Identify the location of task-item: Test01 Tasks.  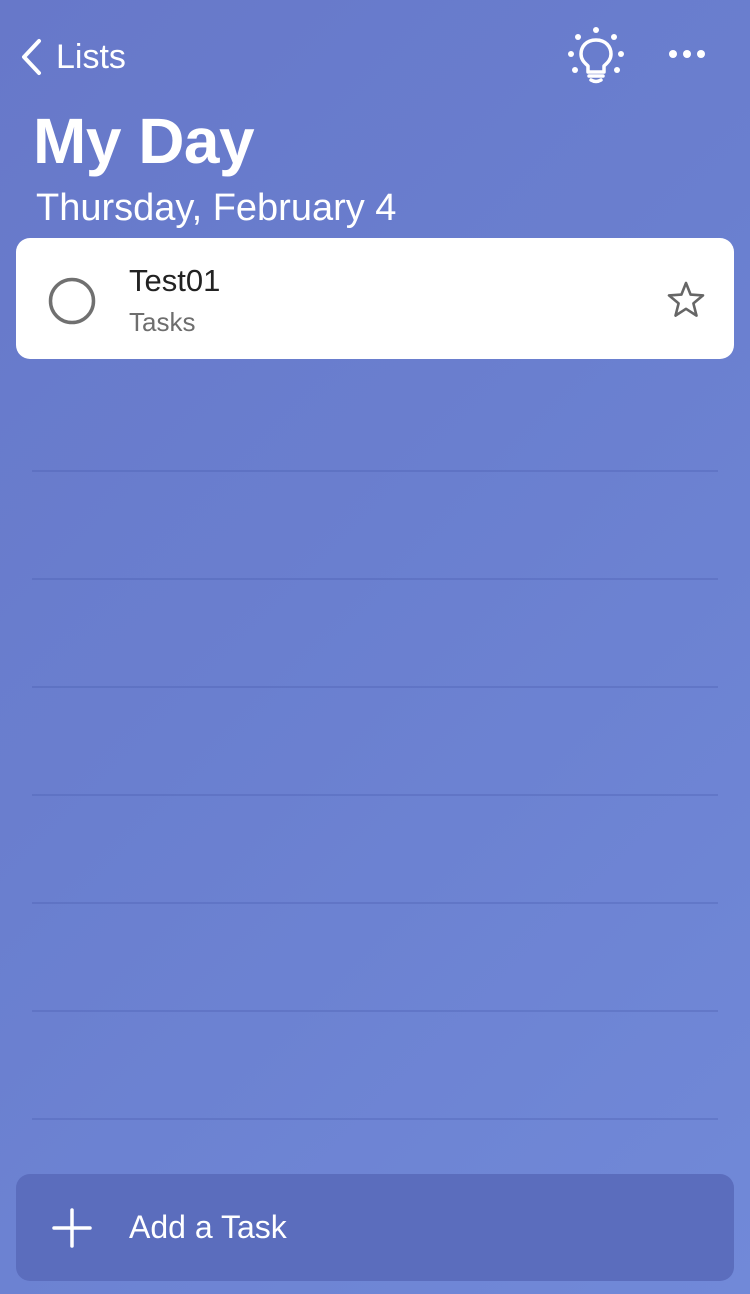
(375, 298).